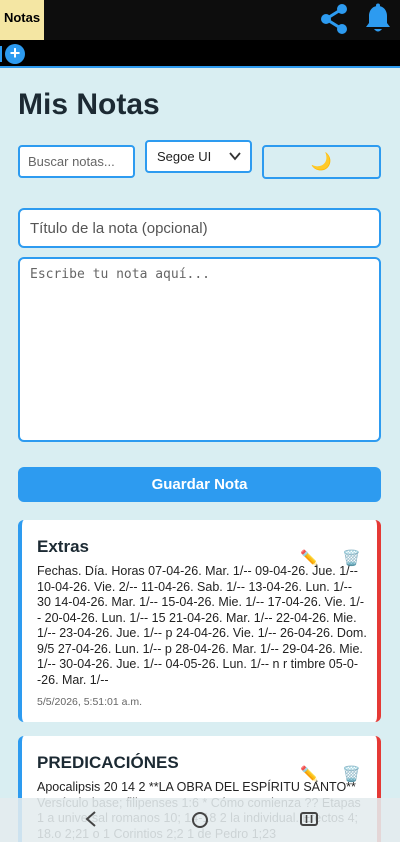 This screenshot has height=842, width=400. I want to click on share-icon, so click(334, 19).